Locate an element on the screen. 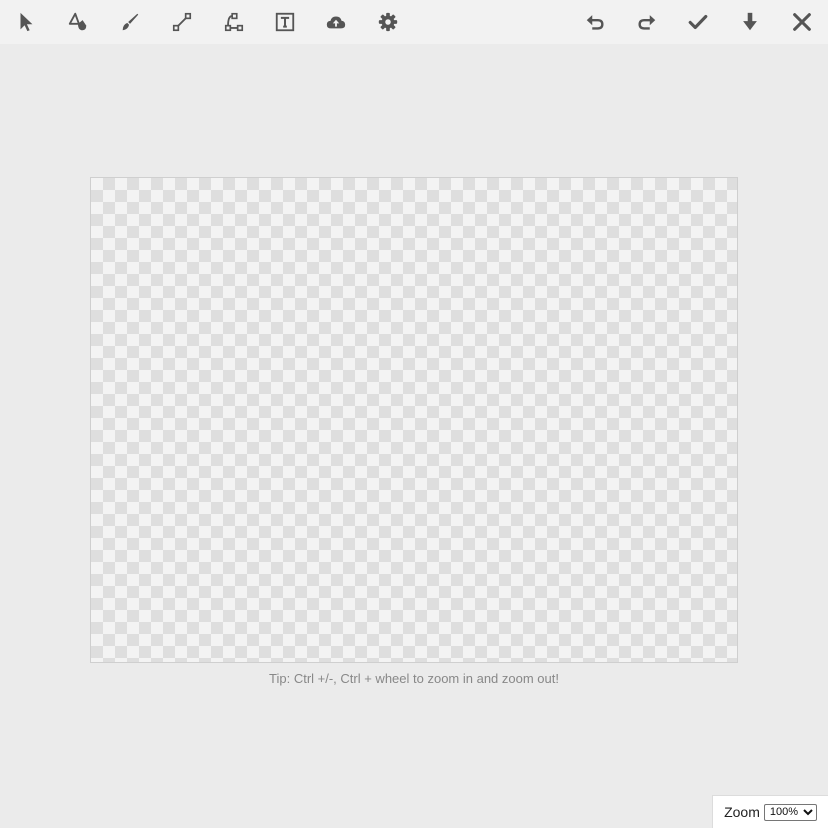 This screenshot has width=828, height=828. curve-tool-button is located at coordinates (234, 22).